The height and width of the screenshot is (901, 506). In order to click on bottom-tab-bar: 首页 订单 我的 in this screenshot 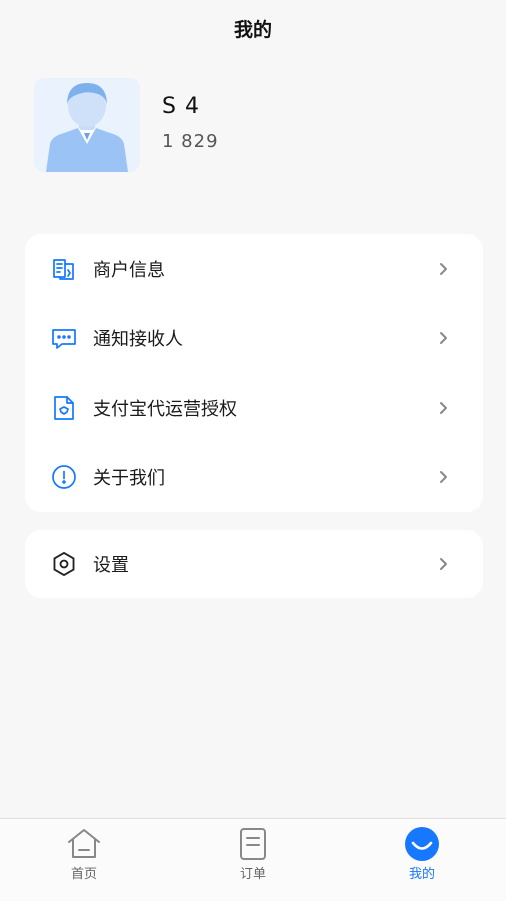, I will do `click(253, 859)`.